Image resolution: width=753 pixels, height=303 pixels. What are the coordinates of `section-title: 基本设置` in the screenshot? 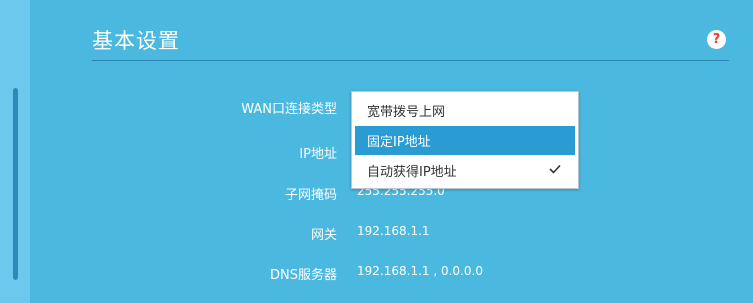 It's located at (136, 41).